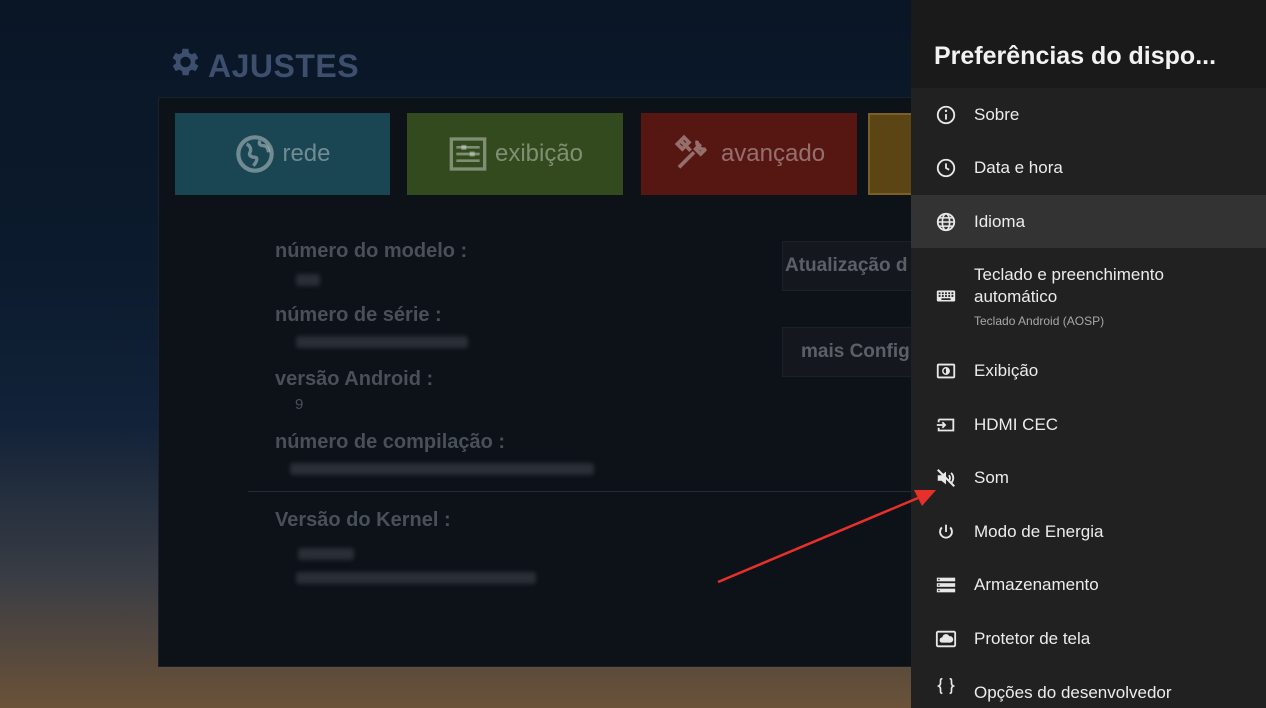 Image resolution: width=1266 pixels, height=708 pixels. Describe the element at coordinates (358, 315) in the screenshot. I see `serial-number-label: número de série :` at that location.